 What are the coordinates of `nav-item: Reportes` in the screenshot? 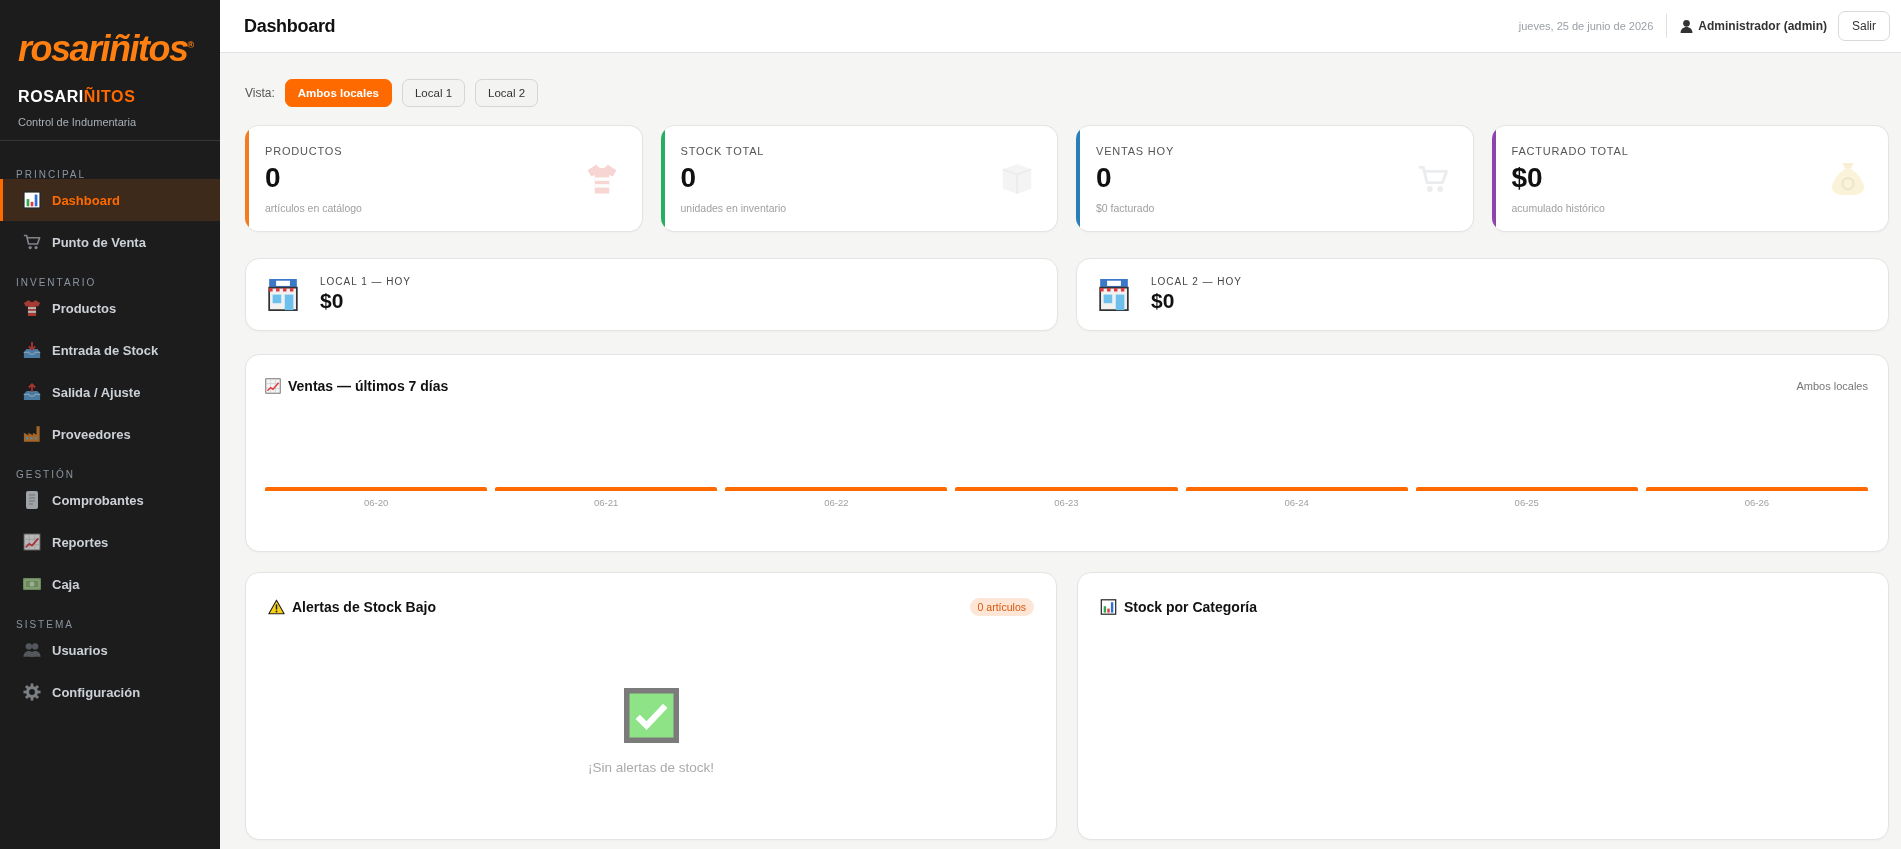 It's located at (110, 542).